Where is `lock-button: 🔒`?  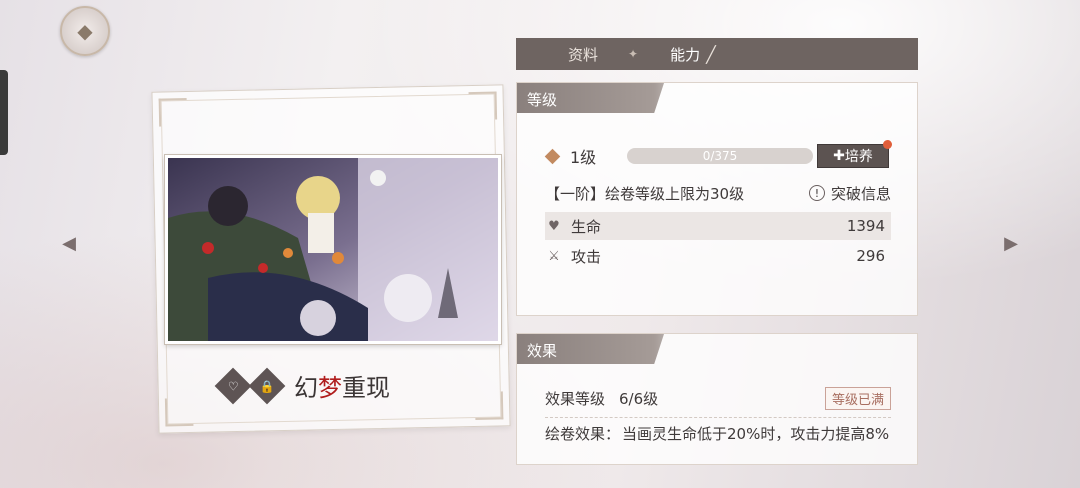 lock-button: 🔒 is located at coordinates (267, 385).